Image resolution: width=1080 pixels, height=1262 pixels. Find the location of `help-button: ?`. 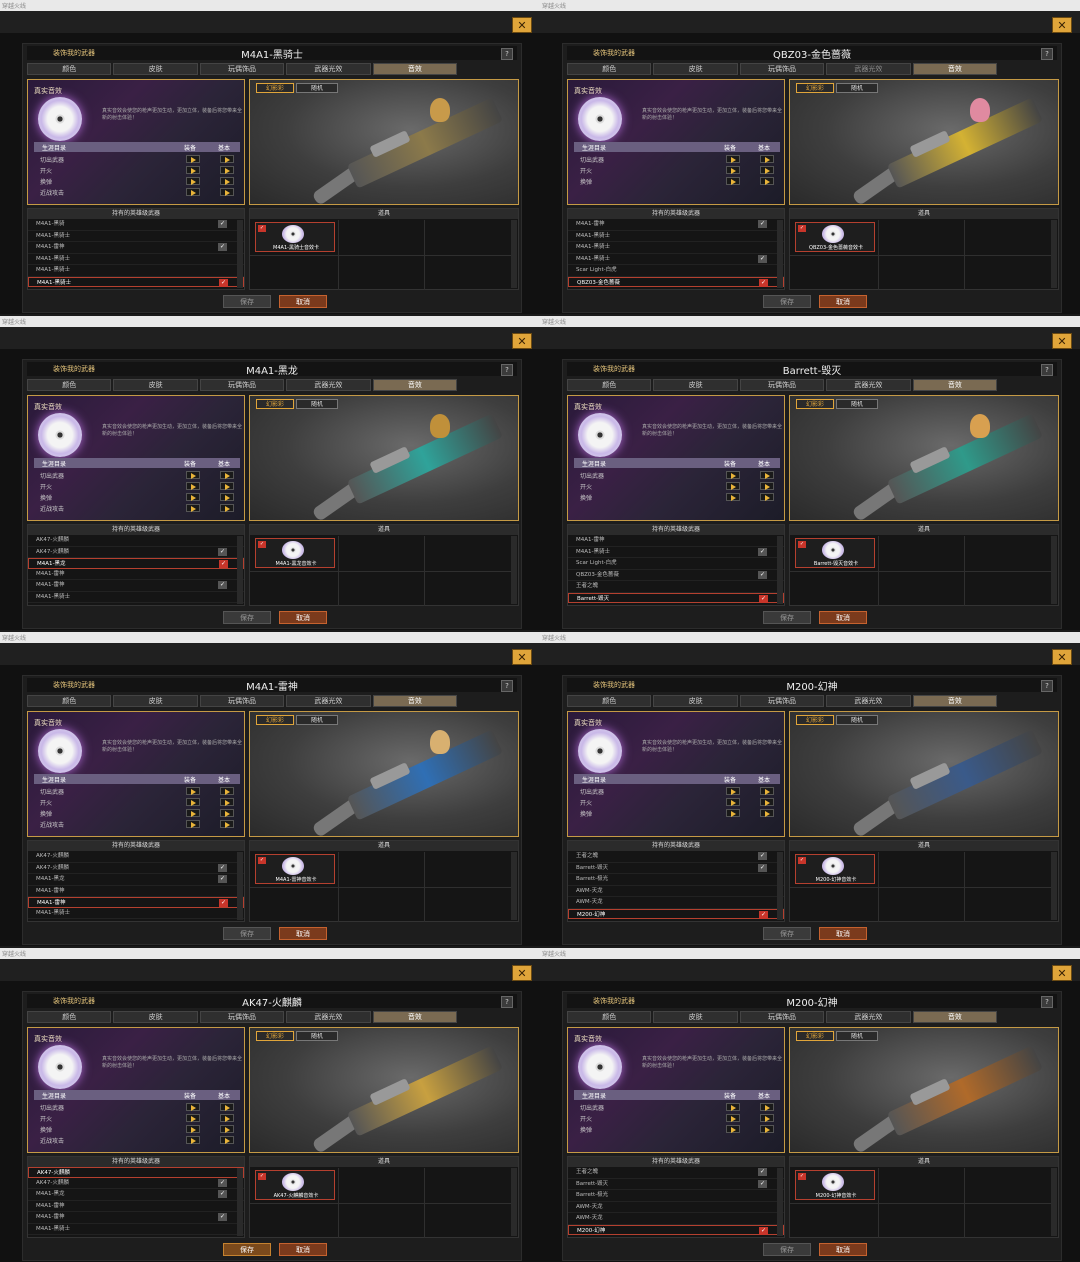

help-button: ? is located at coordinates (507, 1002).